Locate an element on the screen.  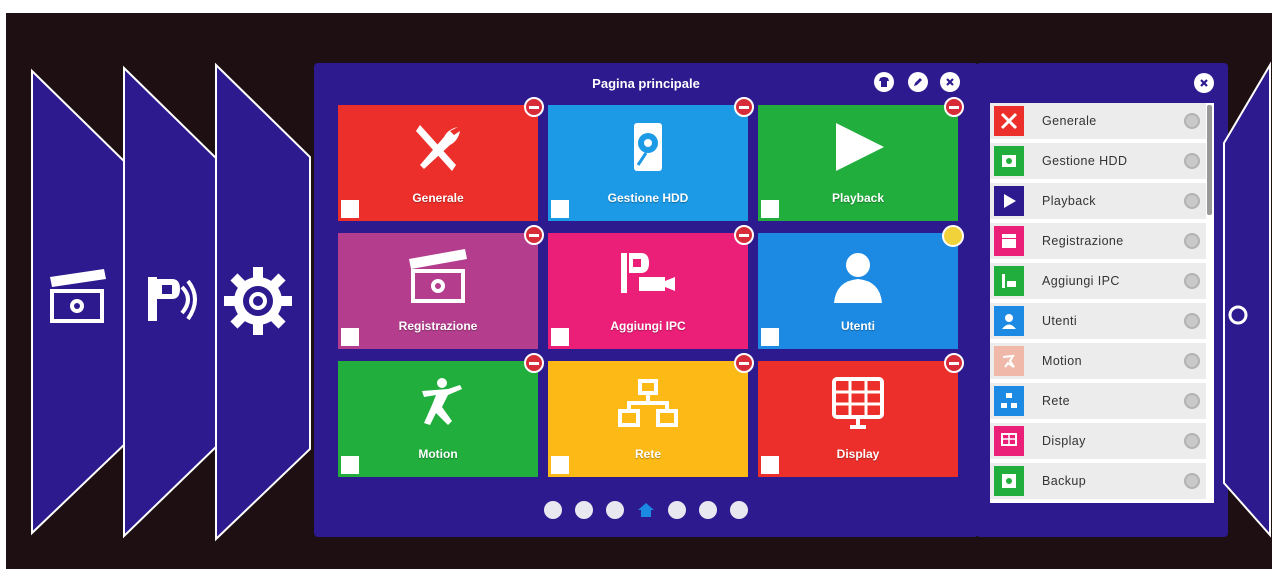
shirt-icon is located at coordinates (884, 82).